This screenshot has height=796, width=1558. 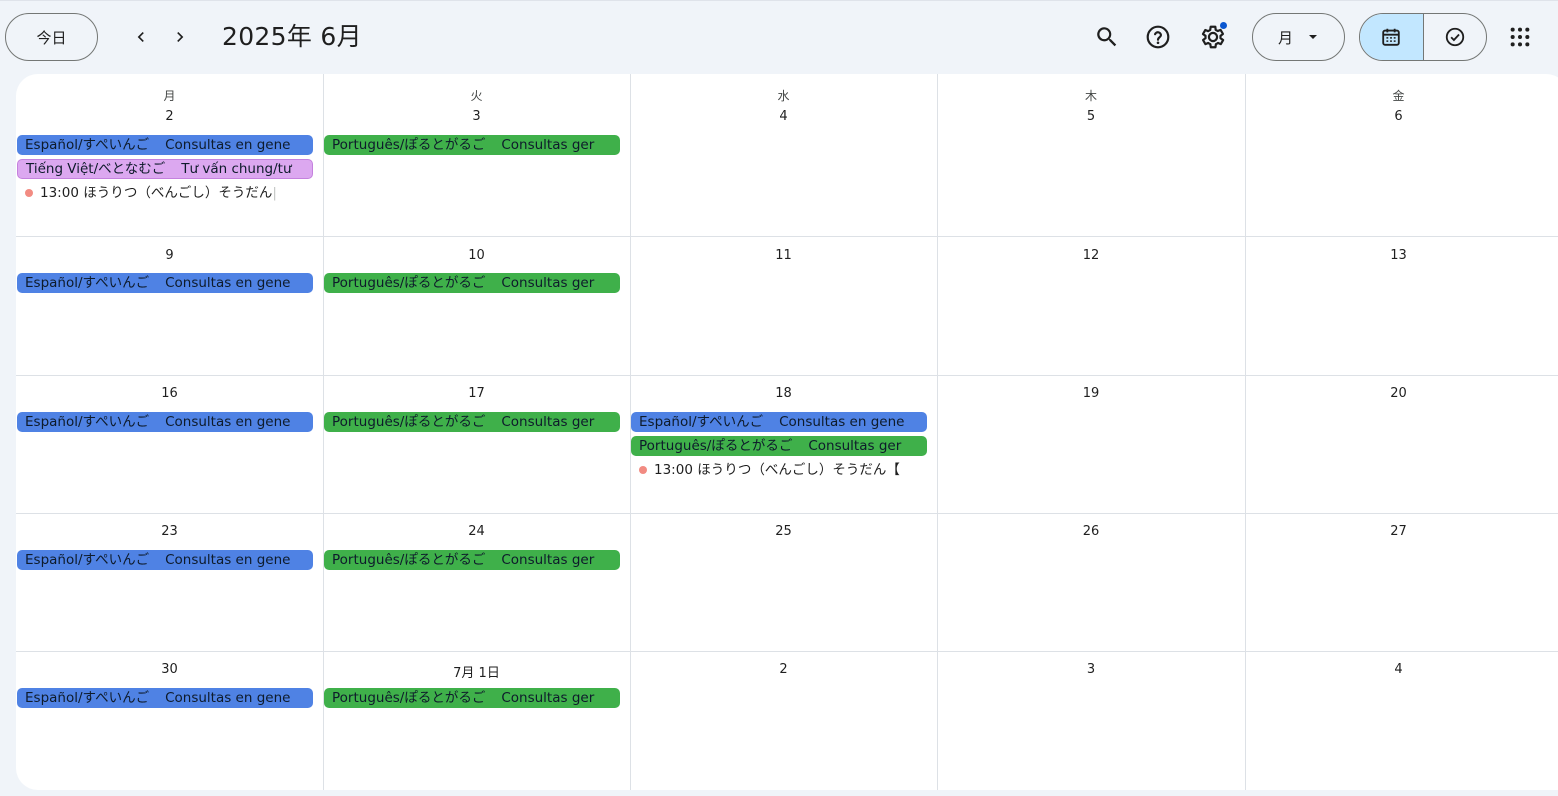 What do you see at coordinates (292, 36) in the screenshot?
I see `page-title: 2025年 6月` at bounding box center [292, 36].